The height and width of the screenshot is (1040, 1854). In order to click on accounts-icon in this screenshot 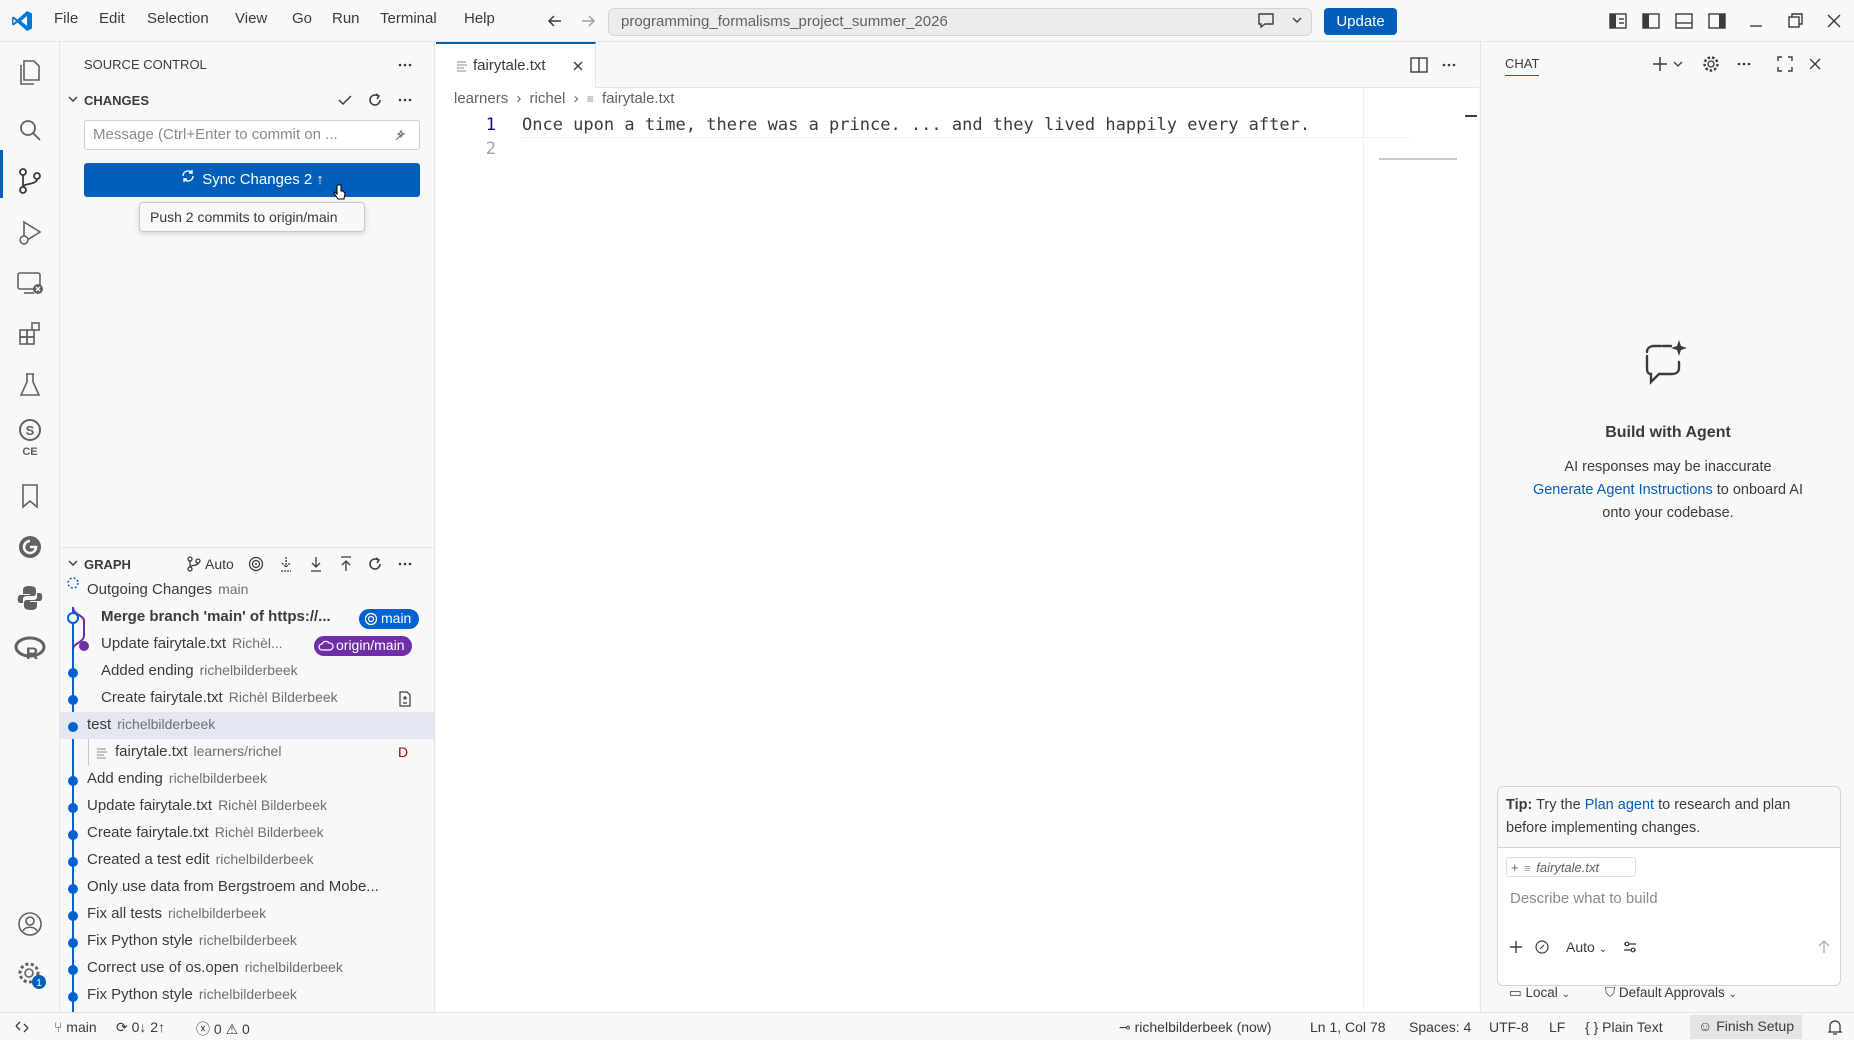, I will do `click(30, 924)`.